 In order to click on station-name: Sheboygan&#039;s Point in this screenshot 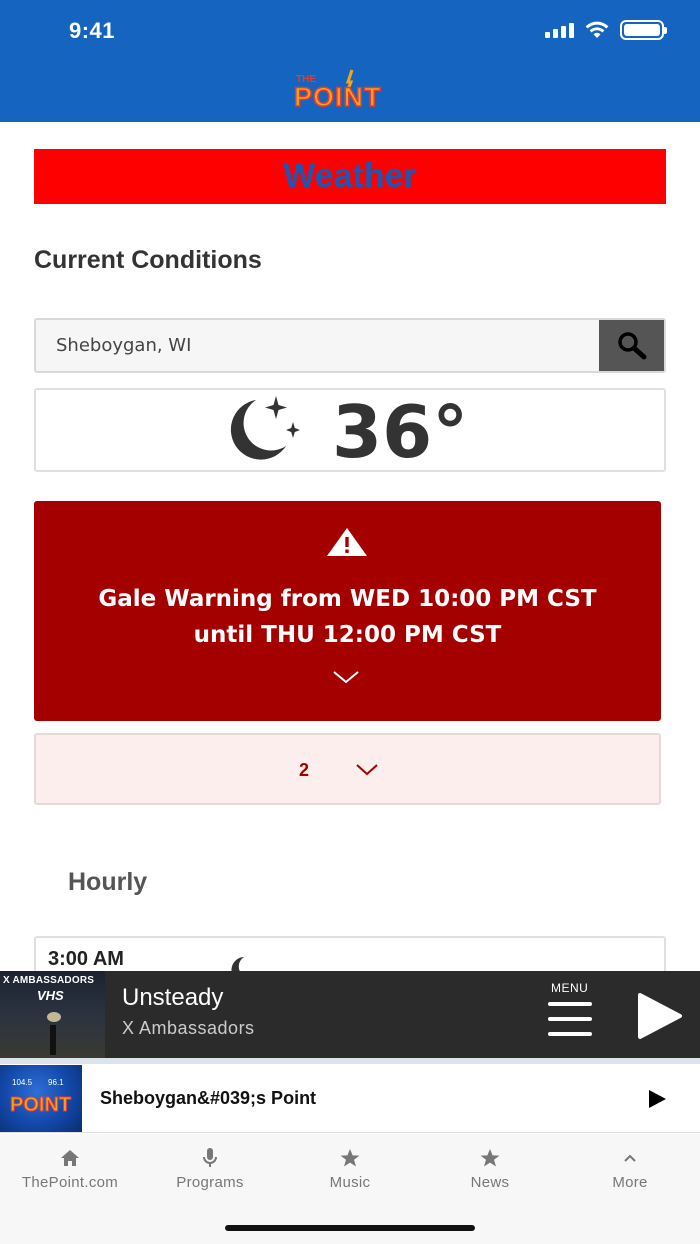, I will do `click(208, 1098)`.